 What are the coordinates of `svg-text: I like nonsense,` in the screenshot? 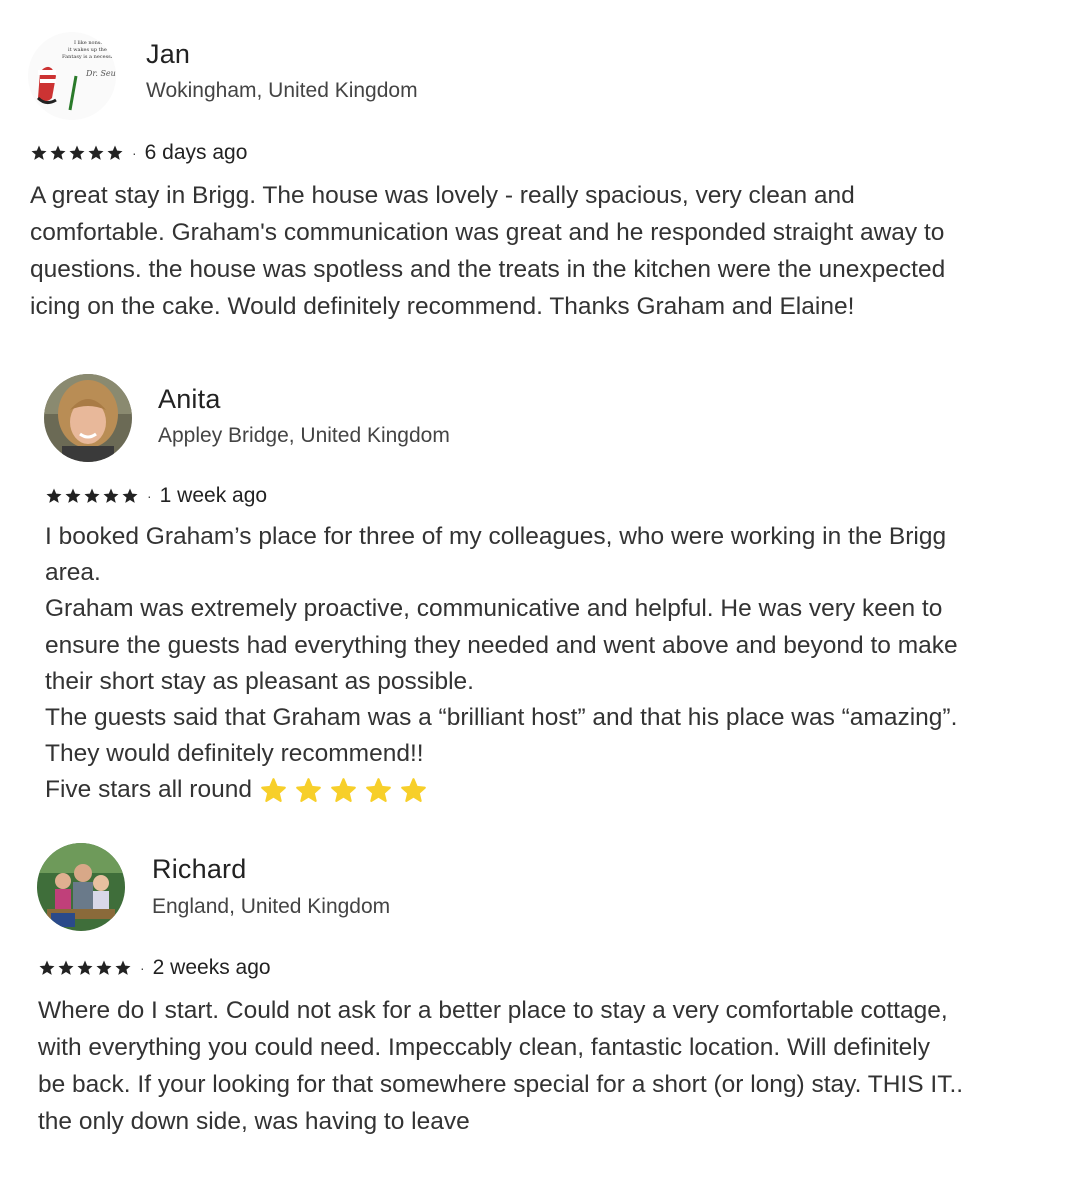 It's located at (94, 43).